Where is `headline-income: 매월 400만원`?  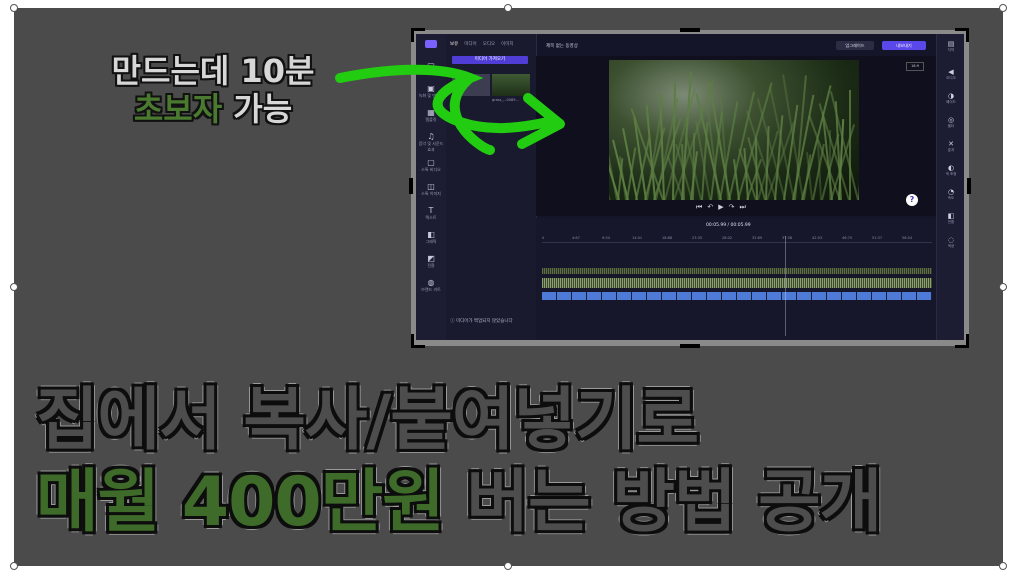
headline-income: 매월 400만원 is located at coordinates (240, 502).